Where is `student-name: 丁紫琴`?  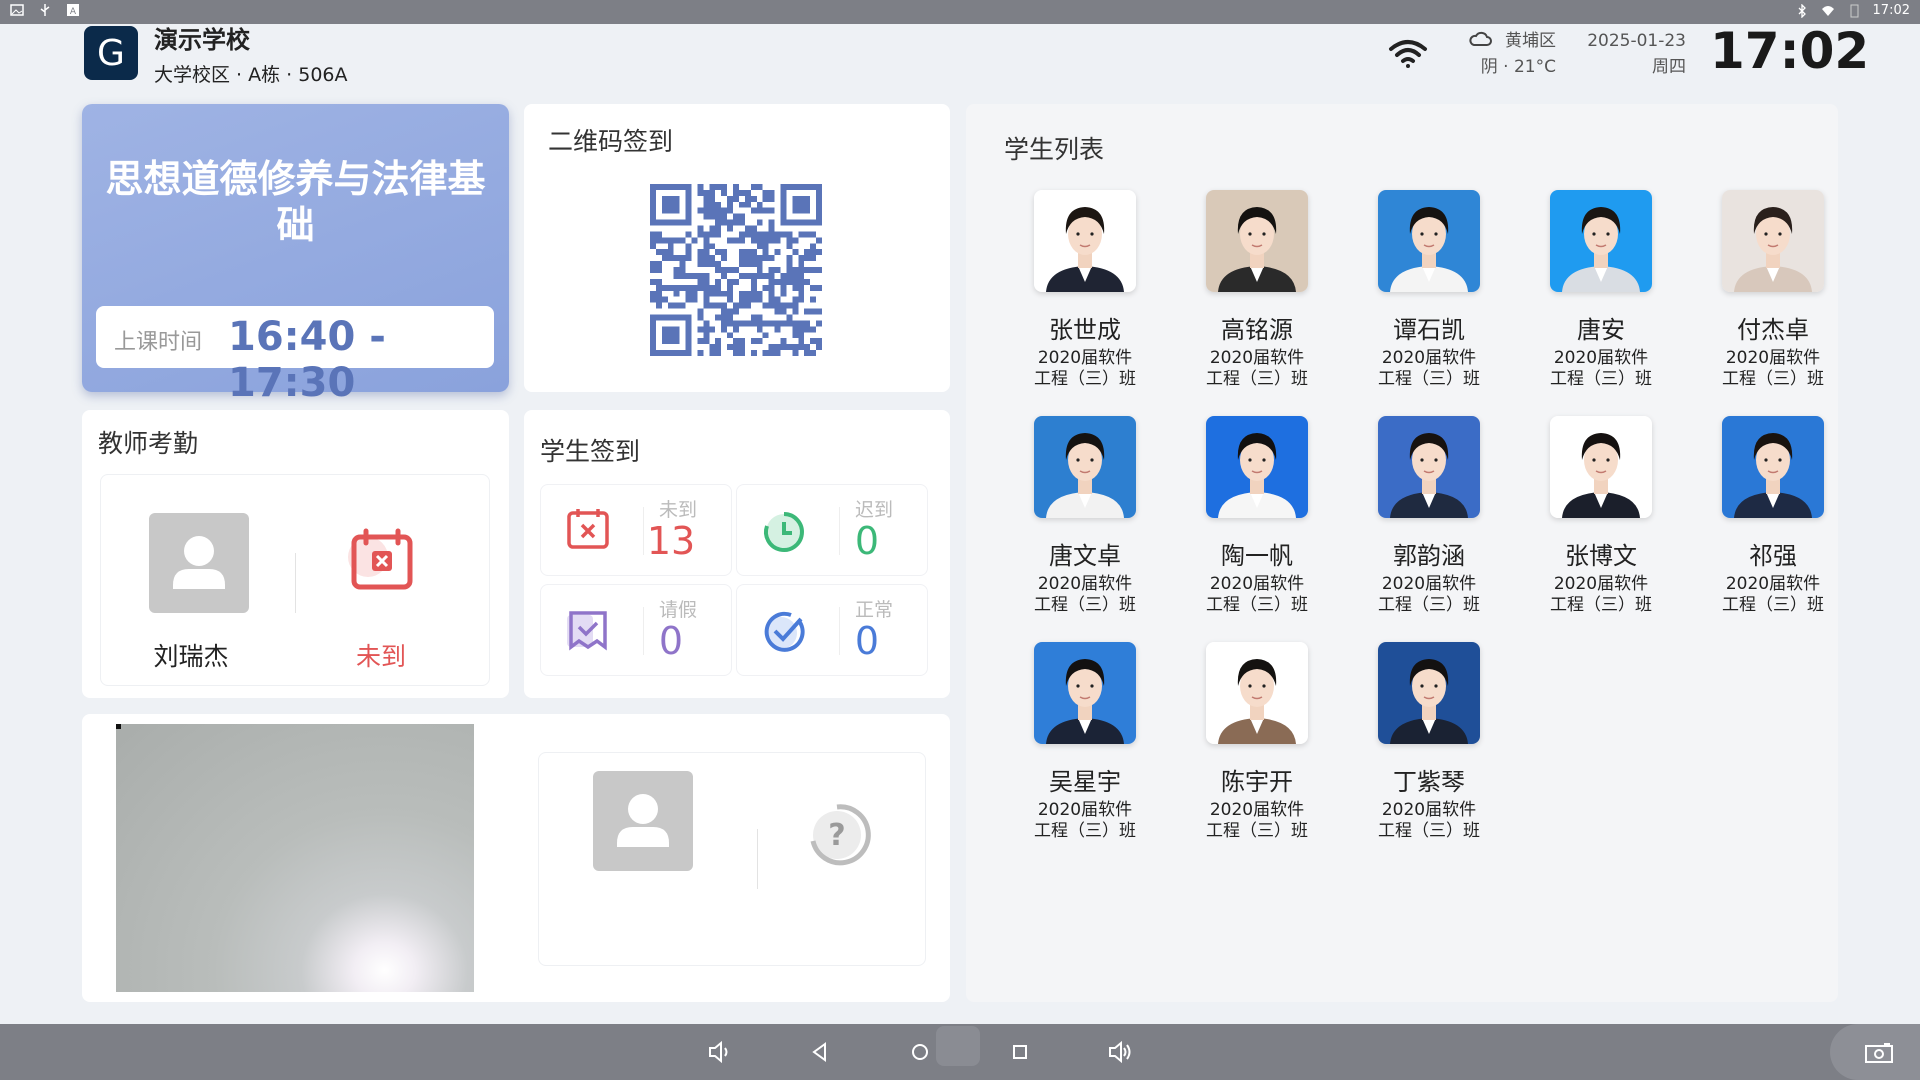 student-name: 丁紫琴 is located at coordinates (1429, 782).